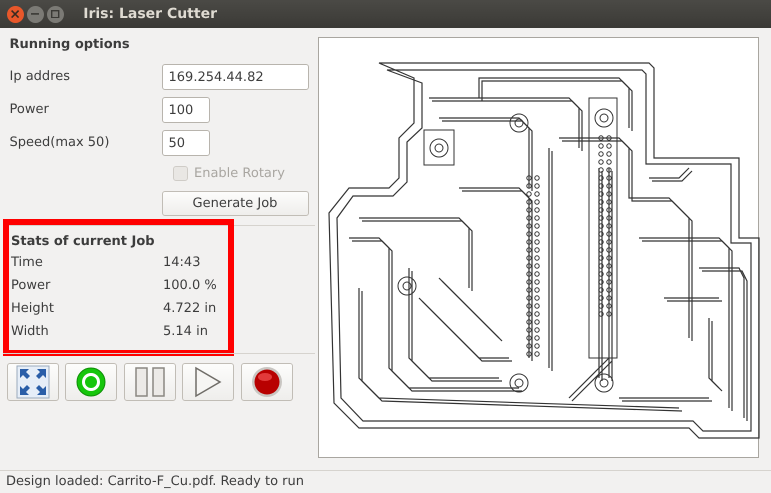 Image resolution: width=771 pixels, height=493 pixels. Describe the element at coordinates (150, 14) in the screenshot. I see `window-title: Iris: Laser Cutter` at that location.